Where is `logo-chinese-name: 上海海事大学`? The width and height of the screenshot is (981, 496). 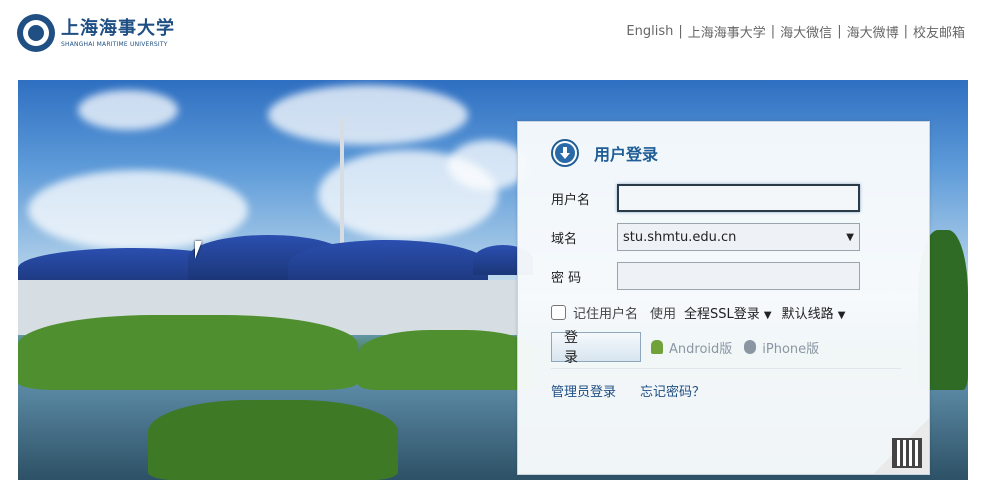
logo-chinese-name: 上海海事大学 is located at coordinates (118, 28).